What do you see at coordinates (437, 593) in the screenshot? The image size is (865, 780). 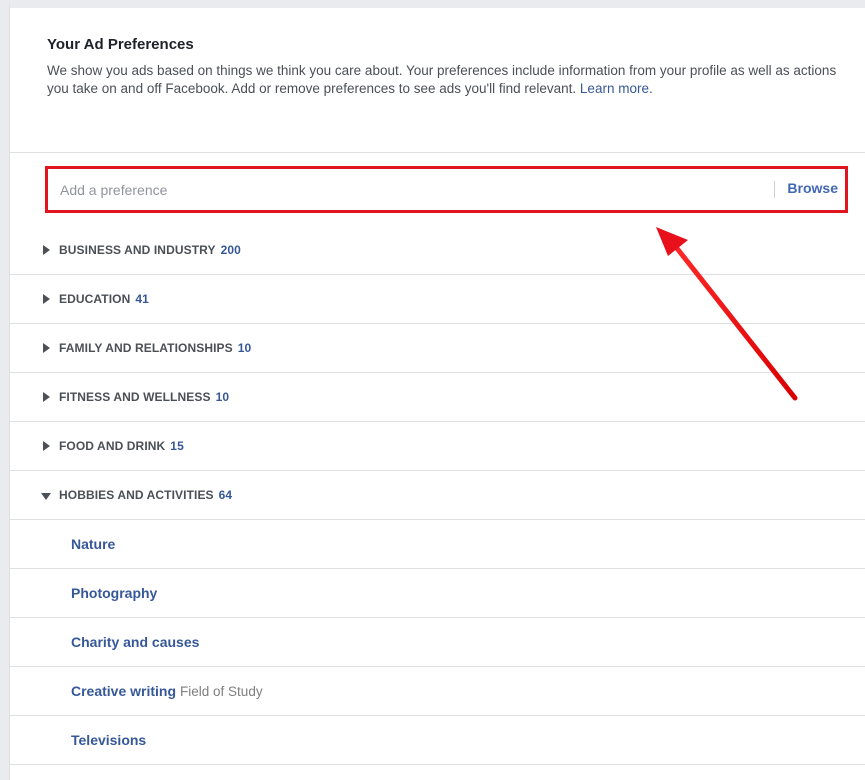 I see `preference-item-photography: Photography` at bounding box center [437, 593].